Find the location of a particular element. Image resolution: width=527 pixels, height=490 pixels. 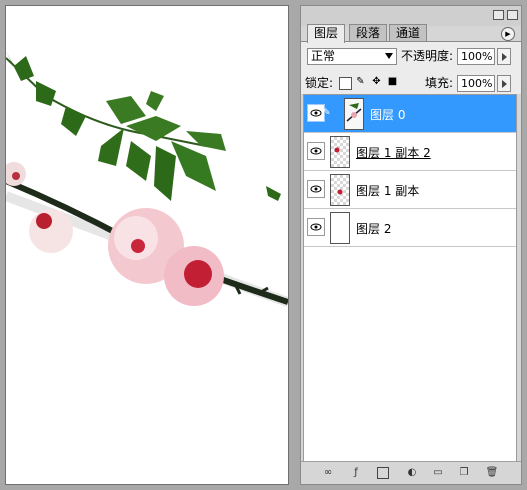

blend-mode-select: 正常 is located at coordinates (352, 56).